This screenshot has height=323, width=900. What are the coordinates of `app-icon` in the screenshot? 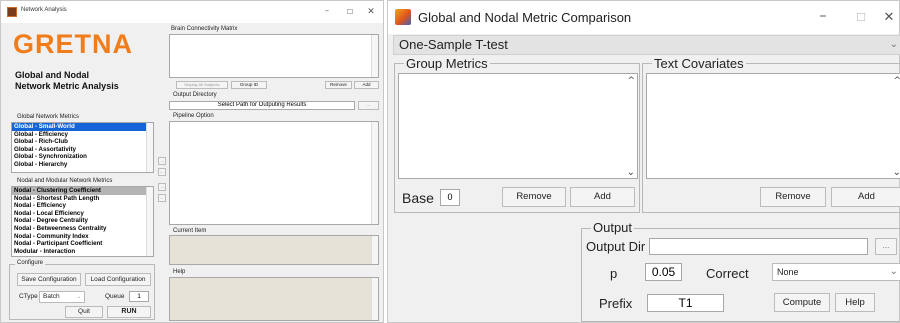 It's located at (12, 12).